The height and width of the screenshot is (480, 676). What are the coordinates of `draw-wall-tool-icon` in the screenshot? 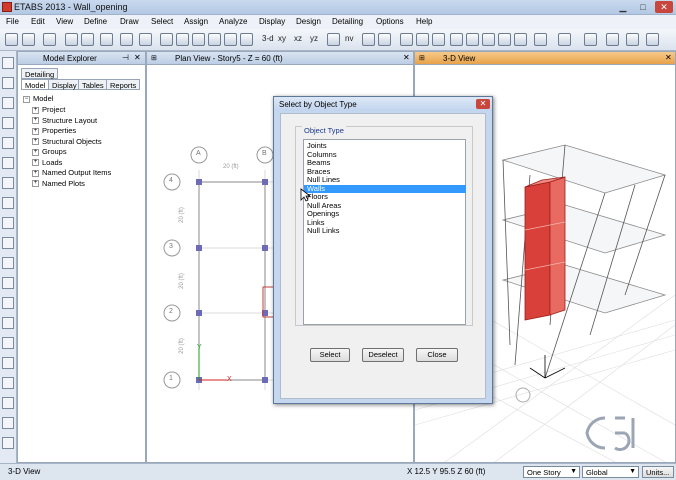 It's located at (8, 223).